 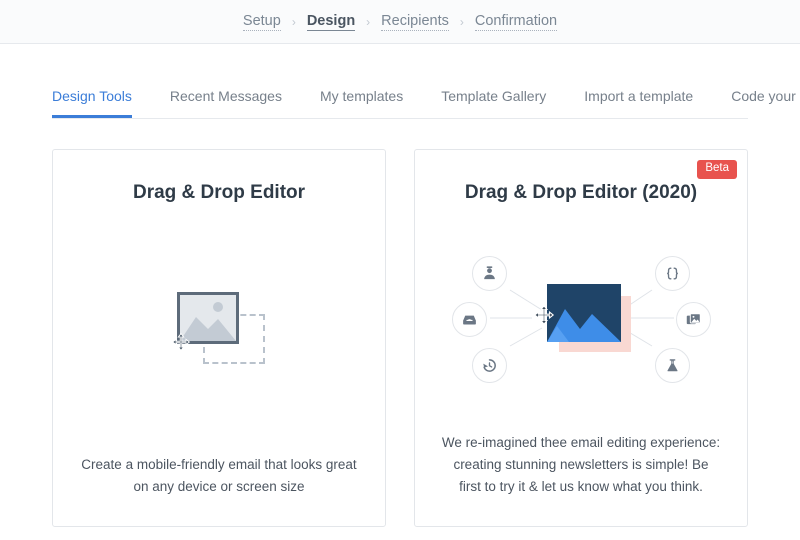 I want to click on code-braces-icon, so click(x=672, y=273).